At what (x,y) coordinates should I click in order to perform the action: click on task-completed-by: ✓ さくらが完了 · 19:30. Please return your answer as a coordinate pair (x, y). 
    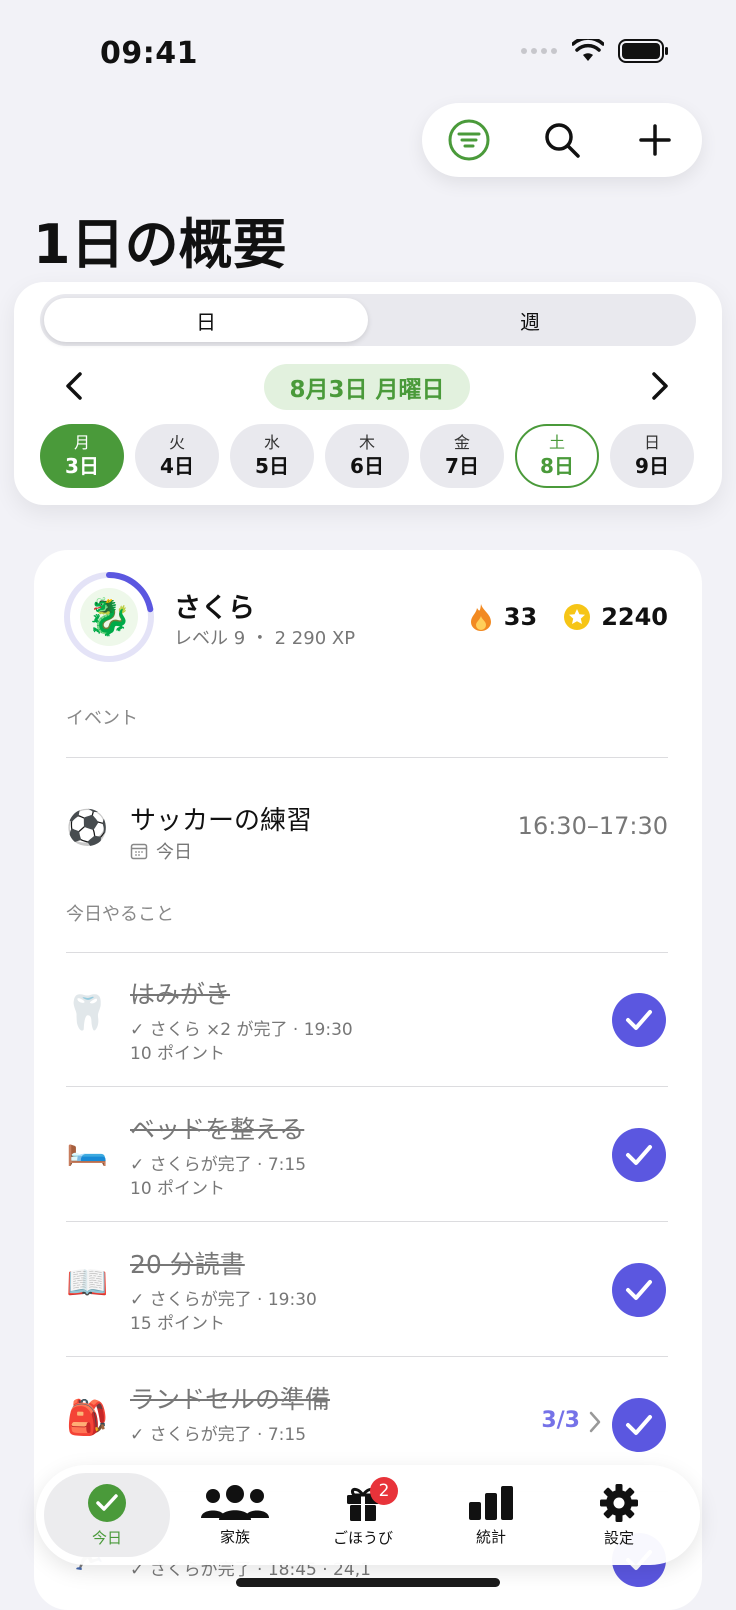
    Looking at the image, I should click on (223, 1300).